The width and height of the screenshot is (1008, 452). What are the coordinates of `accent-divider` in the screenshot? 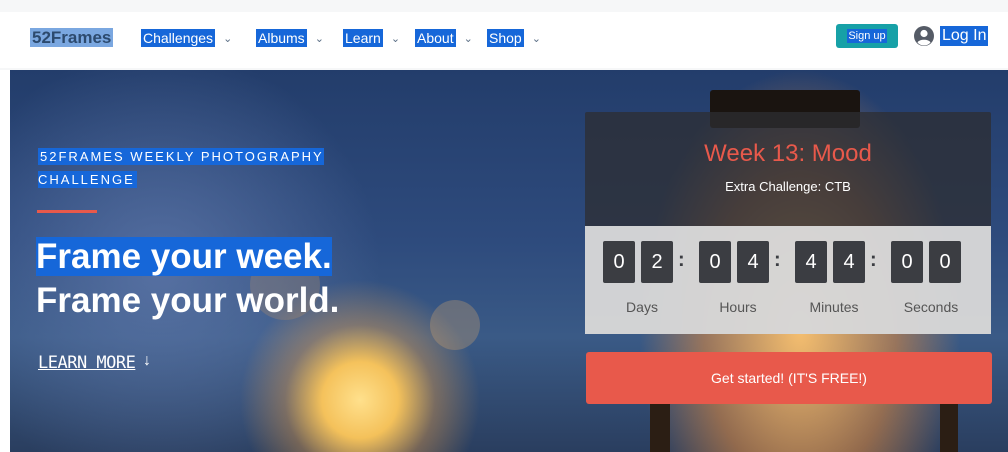 It's located at (67, 211).